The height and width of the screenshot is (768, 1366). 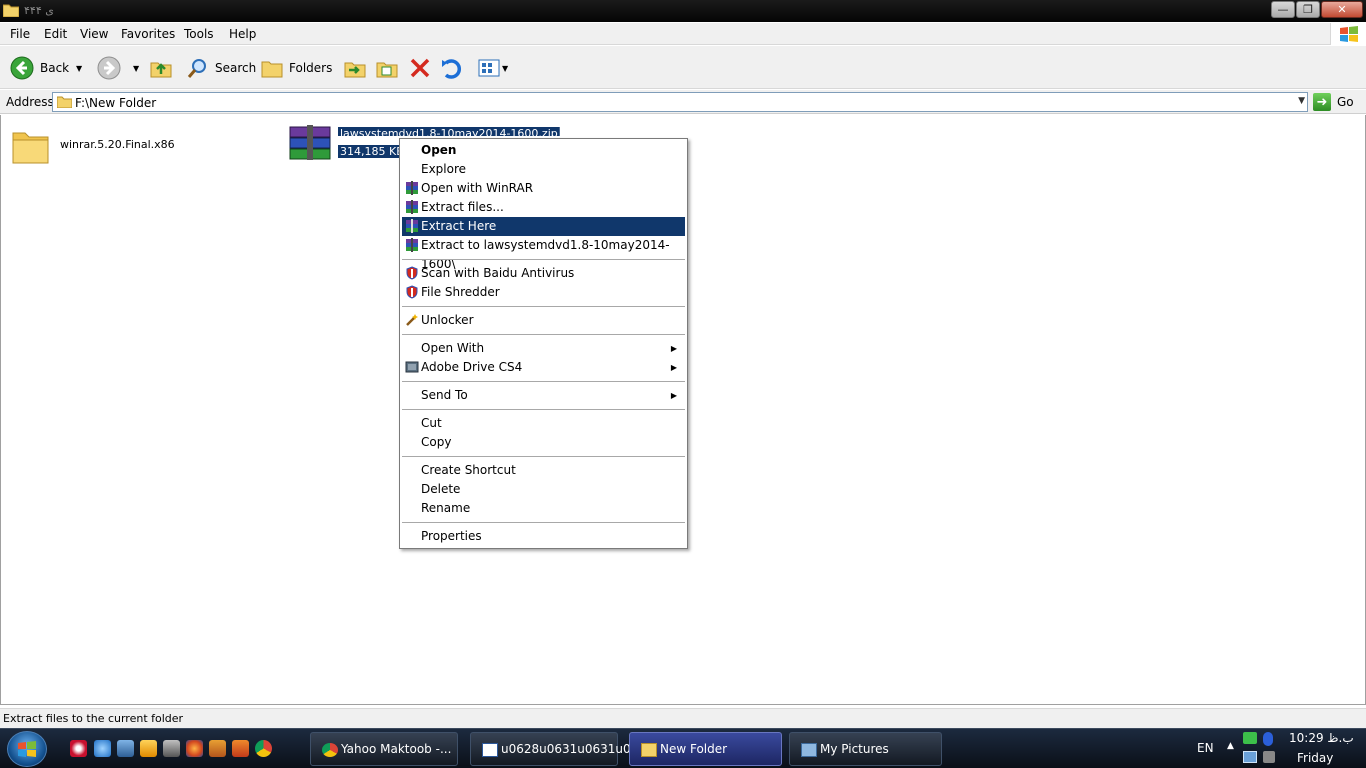 What do you see at coordinates (311, 68) in the screenshot?
I see `folders-label: Folders` at bounding box center [311, 68].